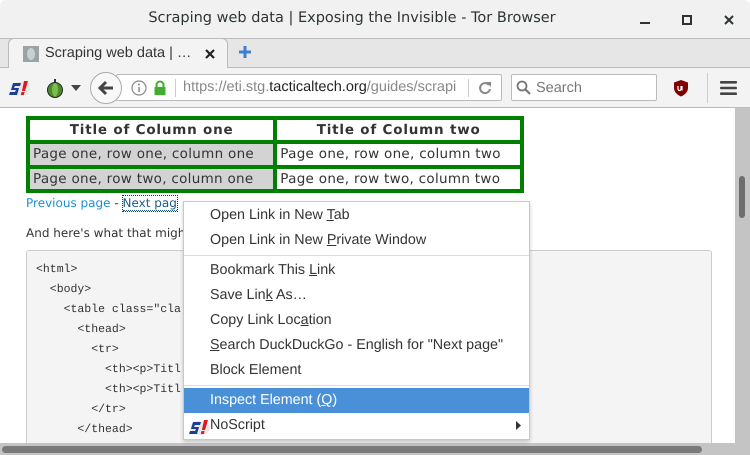 The height and width of the screenshot is (455, 750). Describe the element at coordinates (70, 290) in the screenshot. I see `code-line: <body>` at that location.